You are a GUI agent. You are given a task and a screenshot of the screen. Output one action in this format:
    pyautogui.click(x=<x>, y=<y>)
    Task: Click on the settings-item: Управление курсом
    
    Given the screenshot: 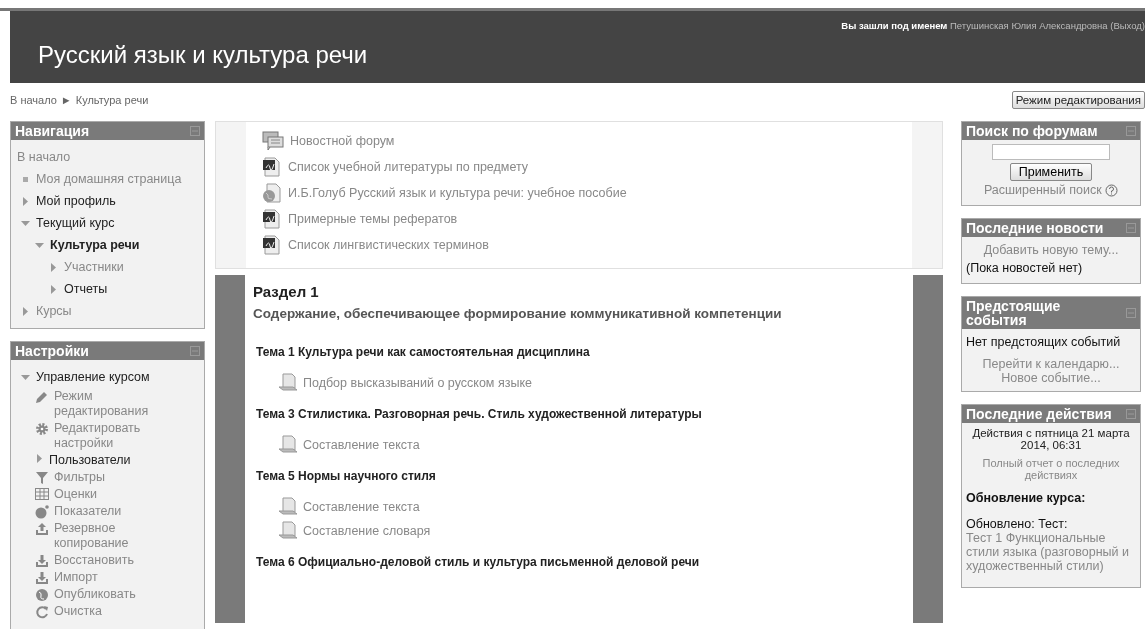 What is the action you would take?
    pyautogui.click(x=93, y=377)
    